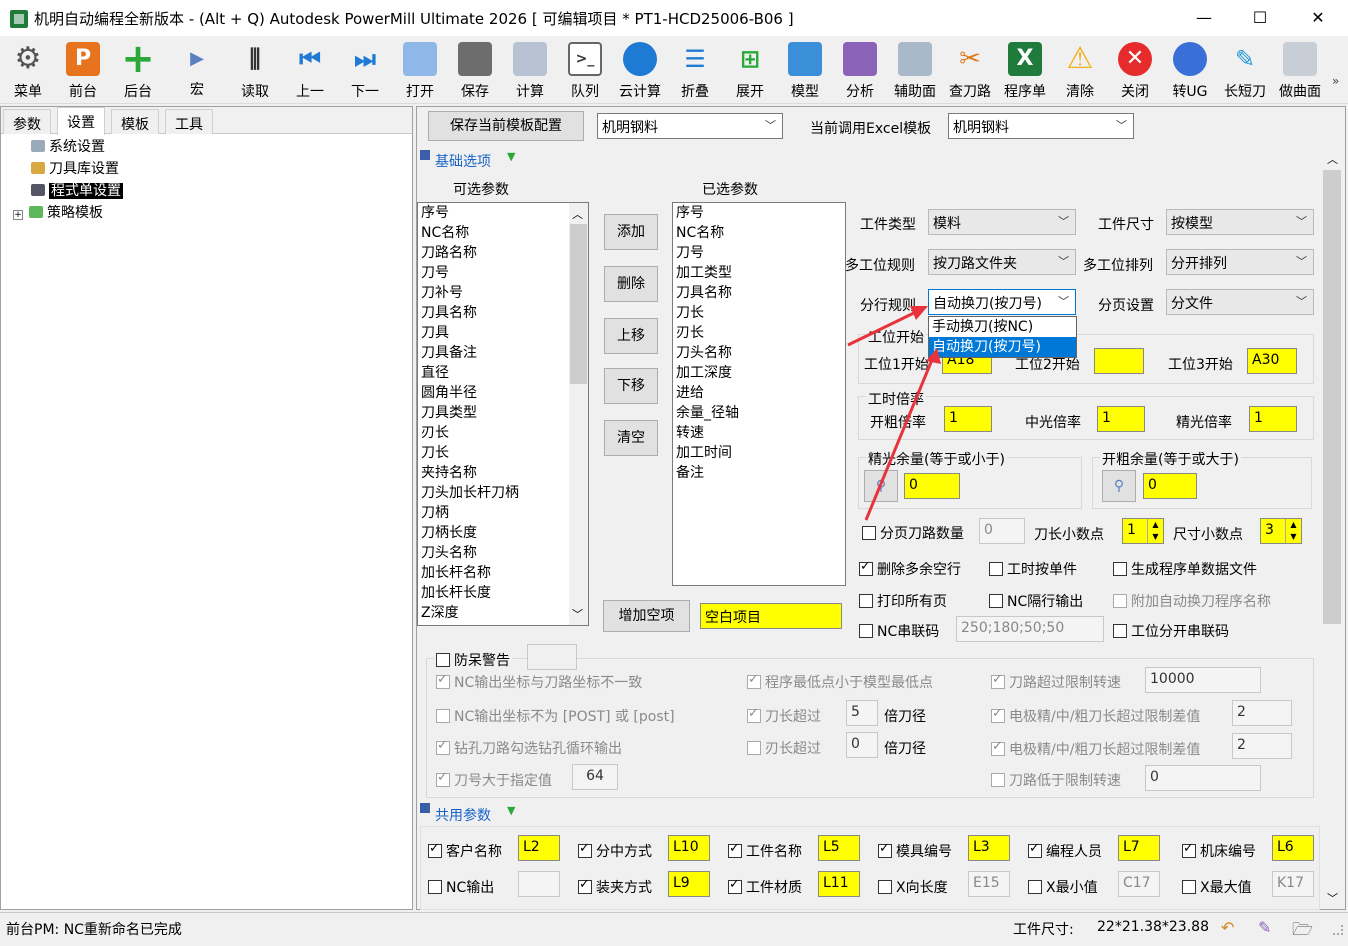 This screenshot has height=946, width=1348. I want to click on warn-flute-length: 刃长超过, so click(784, 748).